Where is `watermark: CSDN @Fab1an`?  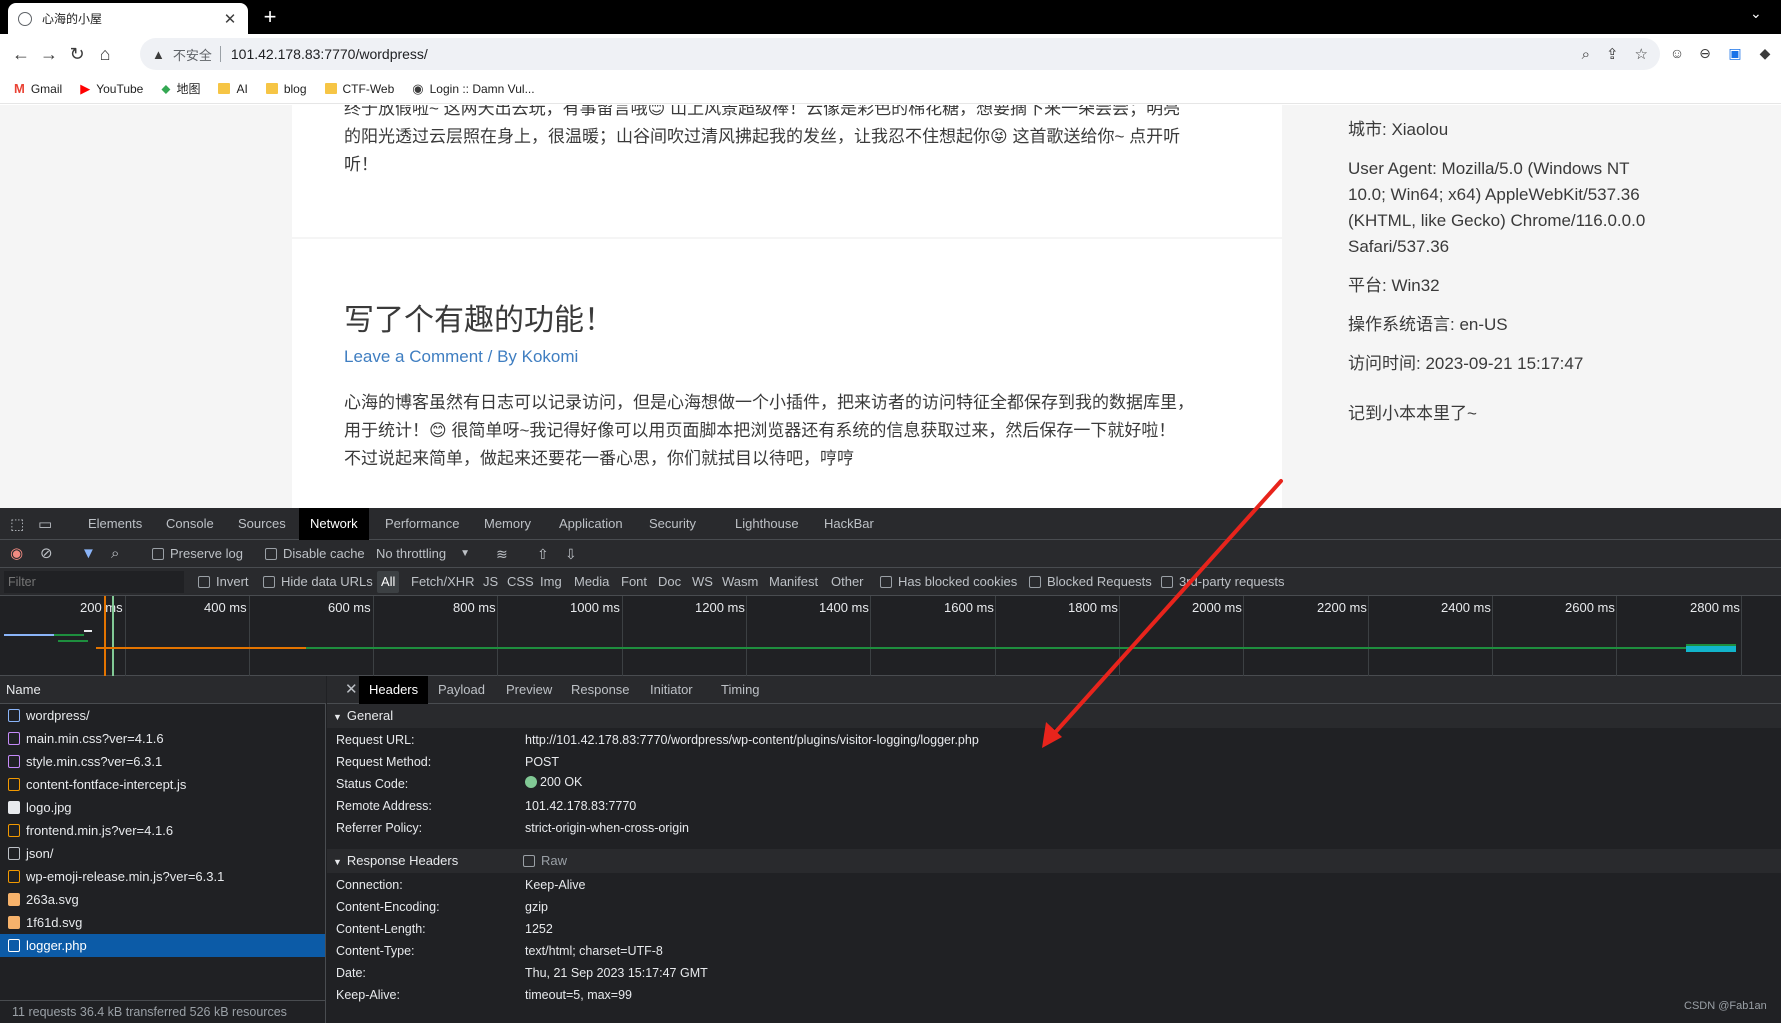 watermark: CSDN @Fab1an is located at coordinates (1725, 1006).